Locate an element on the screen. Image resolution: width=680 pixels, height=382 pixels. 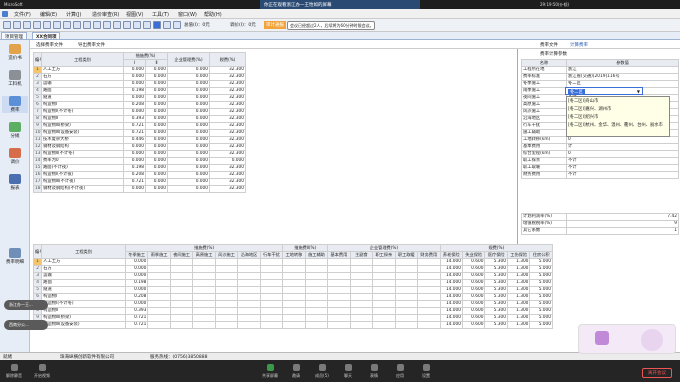
table-row: 13 构造物Ⅱ(不计冬) 0.000 0.000 0.000 32.300 is located at coordinates (139, 154).